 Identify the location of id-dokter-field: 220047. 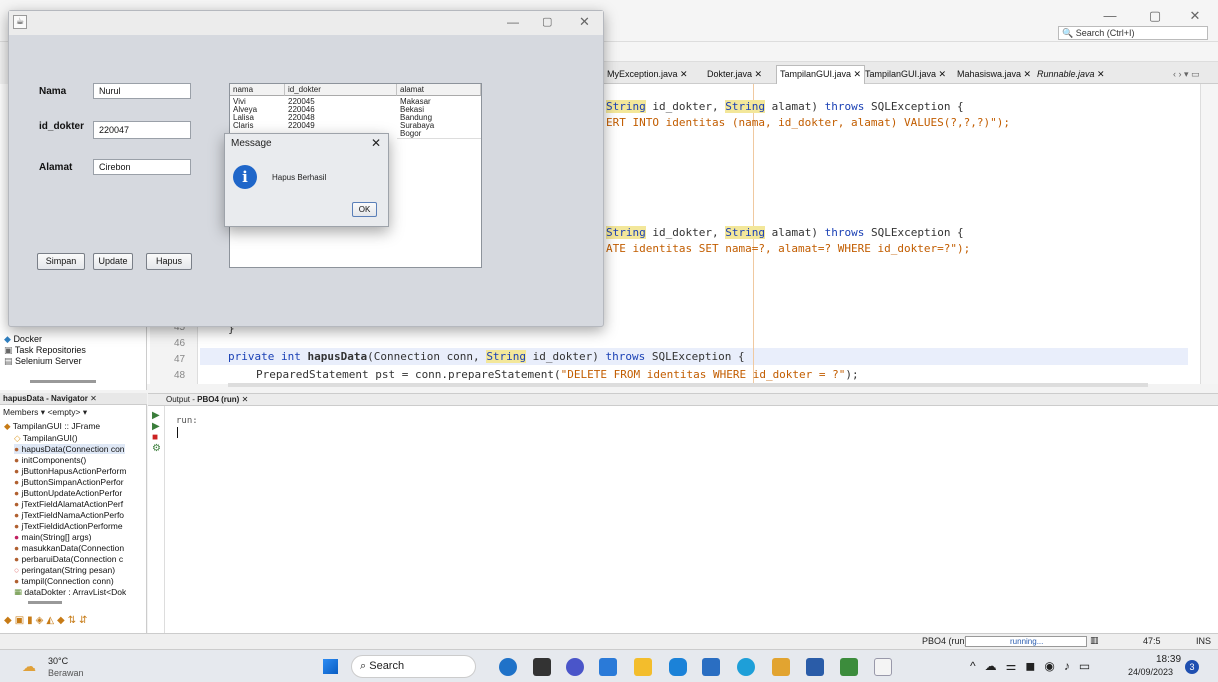
(142, 130).